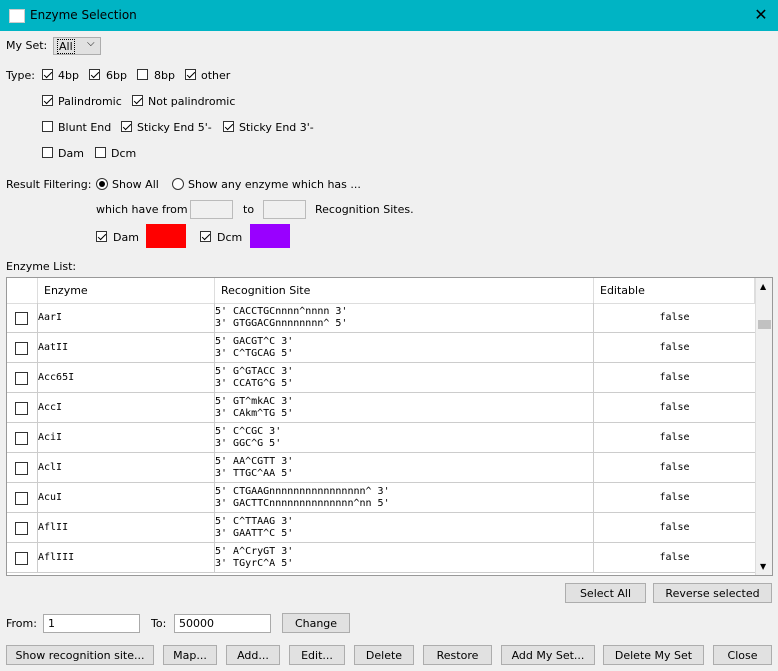 Image resolution: width=778 pixels, height=671 pixels. What do you see at coordinates (254, 371) in the screenshot?
I see `recognition-site-top-strand: 5' G^GTACC 3'` at bounding box center [254, 371].